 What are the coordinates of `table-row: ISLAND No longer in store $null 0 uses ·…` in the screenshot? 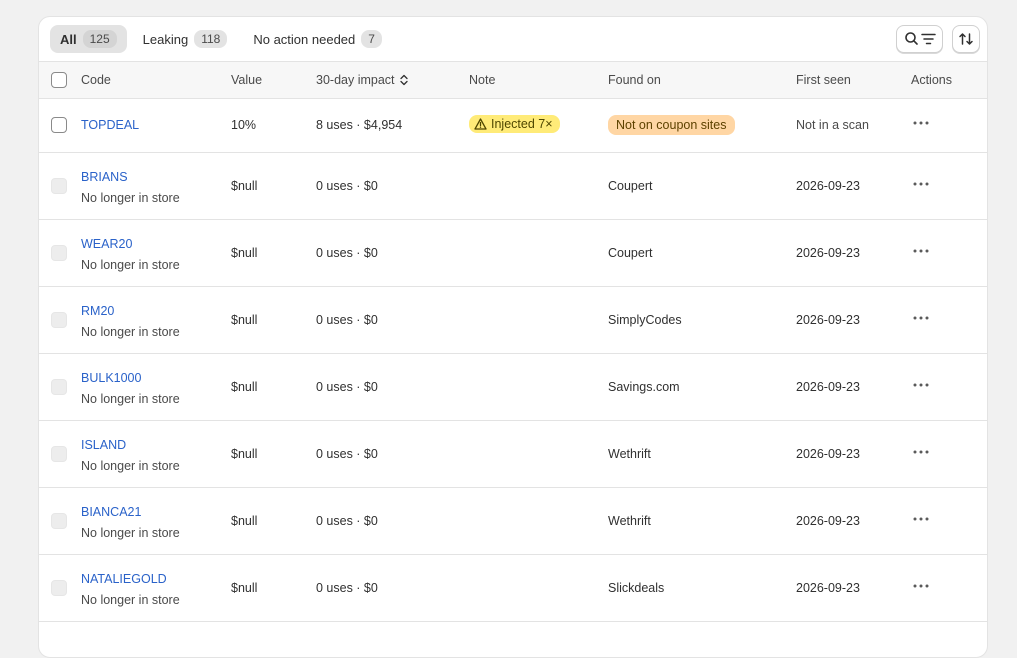 It's located at (513, 454).